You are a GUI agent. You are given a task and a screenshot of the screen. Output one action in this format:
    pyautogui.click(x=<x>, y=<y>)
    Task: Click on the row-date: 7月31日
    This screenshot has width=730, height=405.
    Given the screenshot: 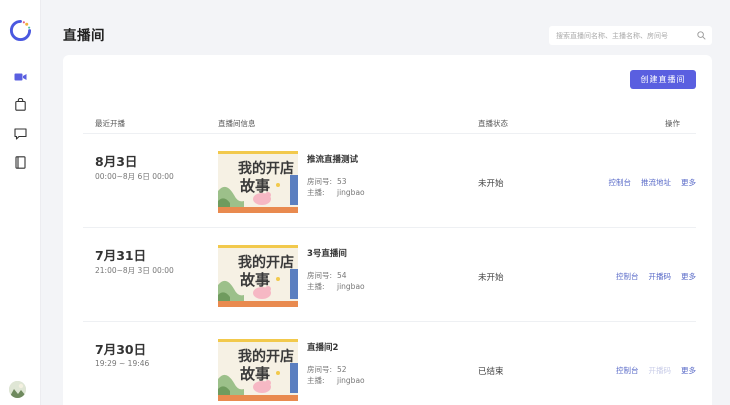 What is the action you would take?
    pyautogui.click(x=121, y=255)
    